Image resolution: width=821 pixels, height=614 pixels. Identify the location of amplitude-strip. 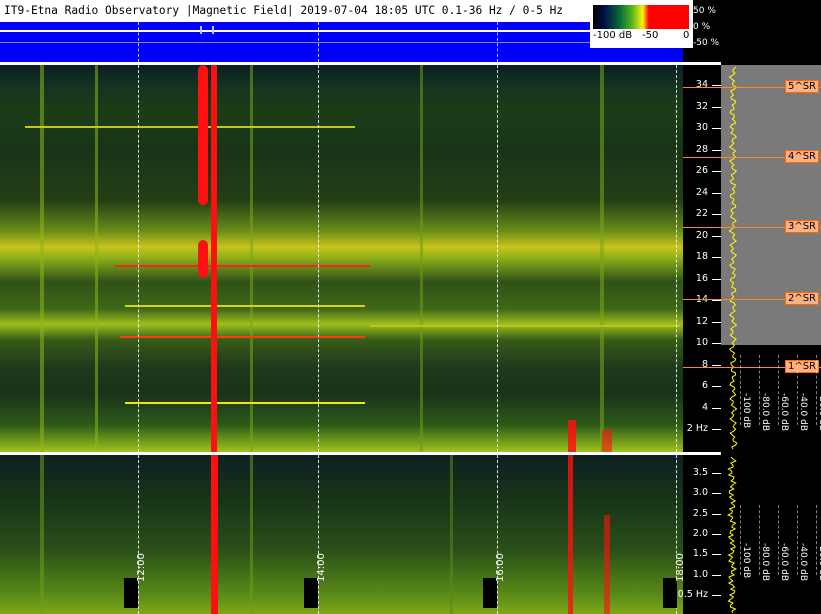
(341, 42).